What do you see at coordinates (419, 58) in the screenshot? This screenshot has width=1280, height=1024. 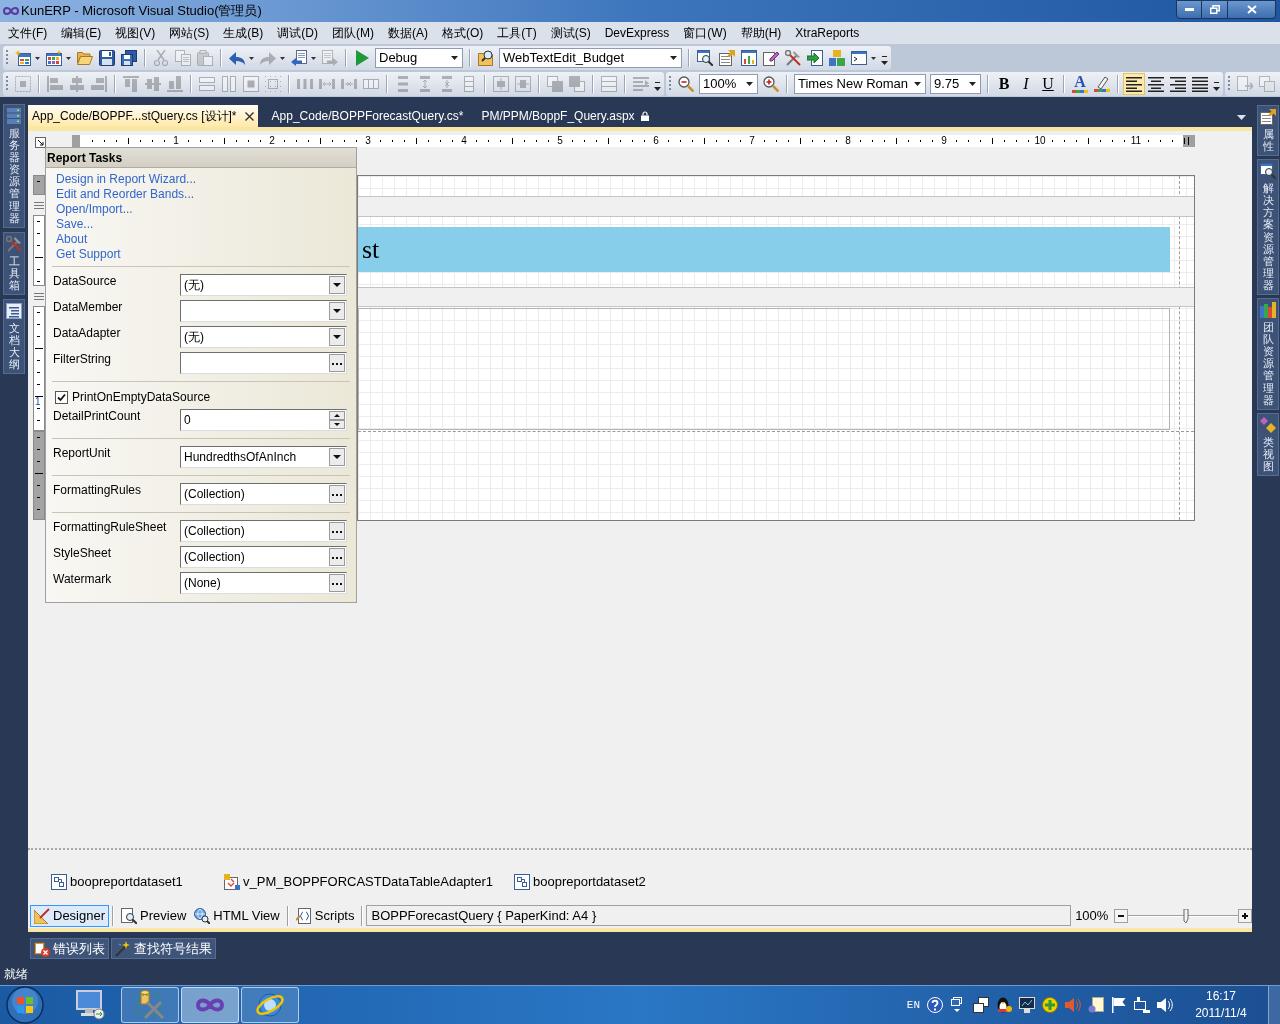 I see `configuration-dropdown: Debug` at bounding box center [419, 58].